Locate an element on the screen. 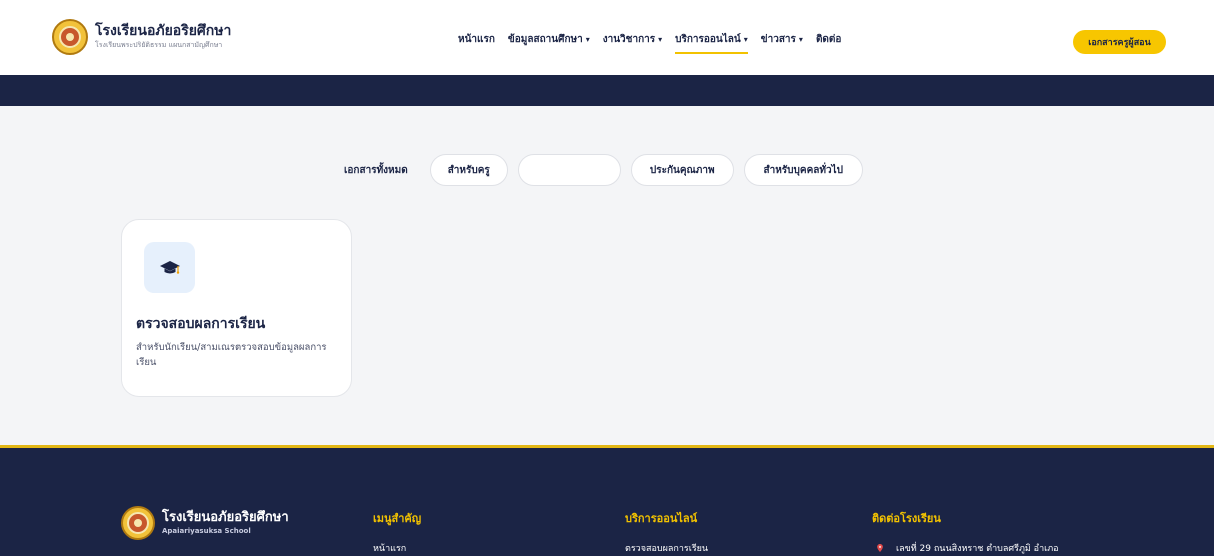 Image resolution: width=1214 pixels, height=556 pixels. graduation-cap-icon is located at coordinates (169, 267).